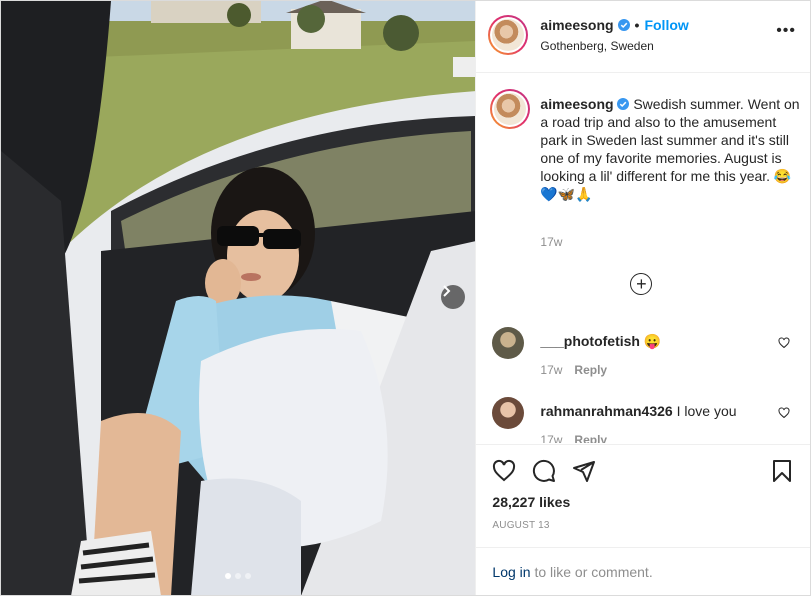  What do you see at coordinates (590, 341) in the screenshot?
I see `comment-username: ___photofetish` at bounding box center [590, 341].